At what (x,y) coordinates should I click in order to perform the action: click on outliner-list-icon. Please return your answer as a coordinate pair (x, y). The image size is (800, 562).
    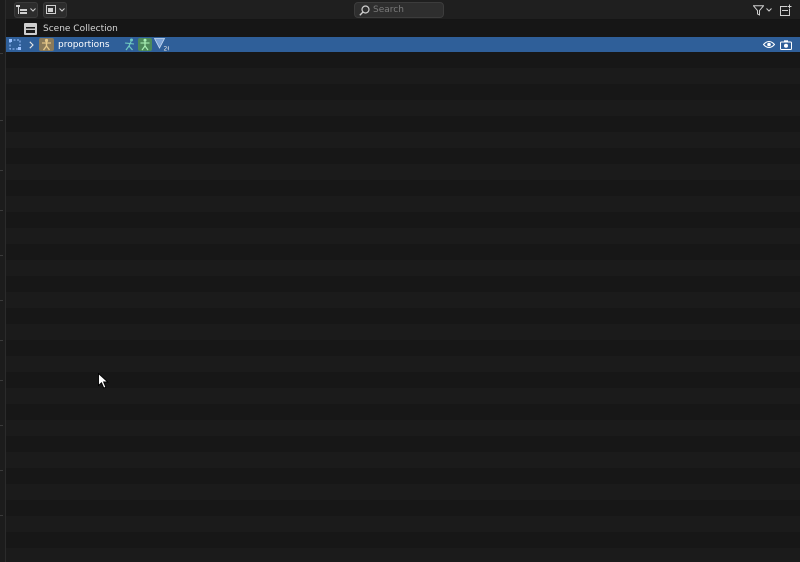
    Looking at the image, I should click on (22, 10).